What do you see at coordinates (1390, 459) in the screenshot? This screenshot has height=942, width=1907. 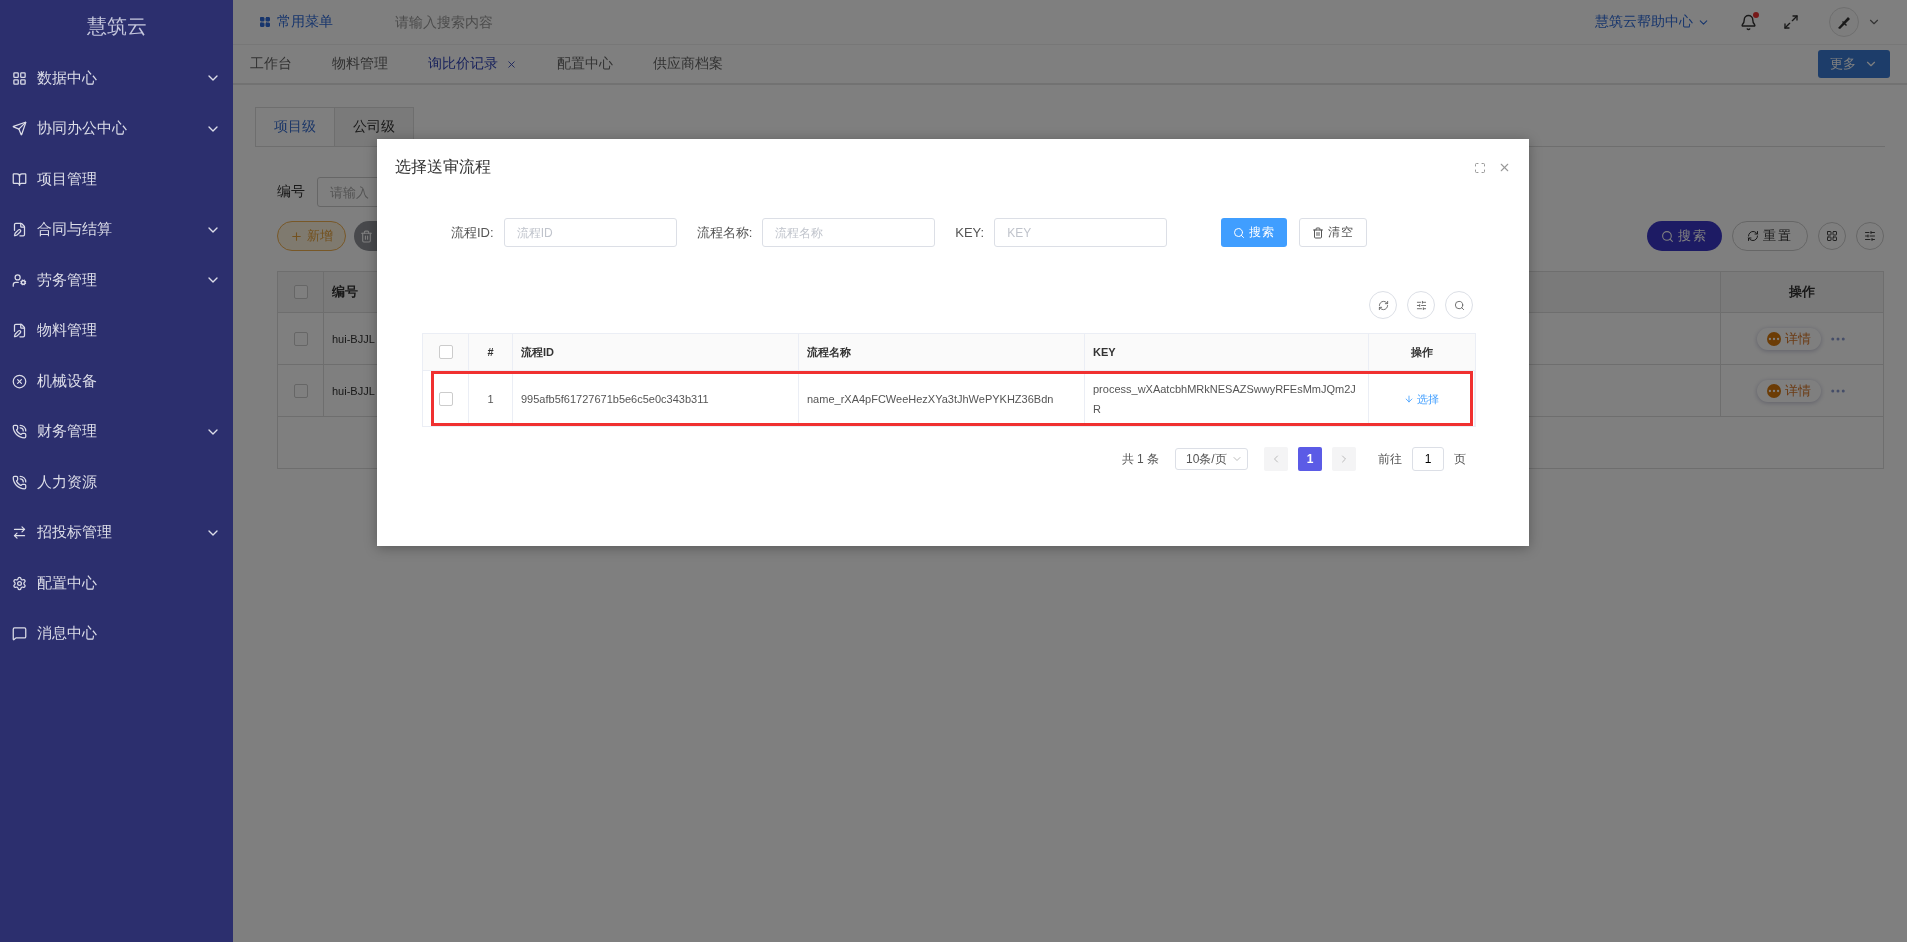 I see `goto-label: 前往` at bounding box center [1390, 459].